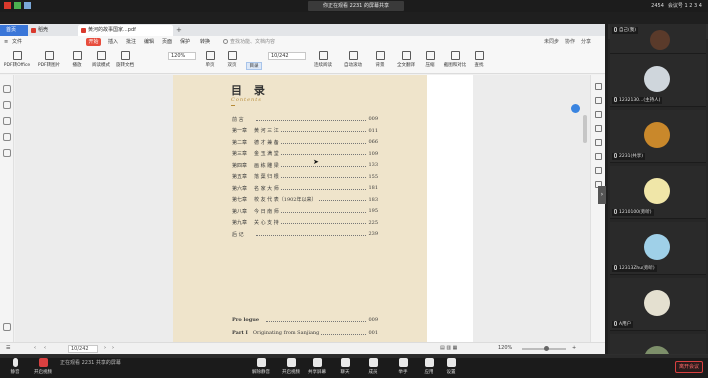  Describe the element at coordinates (598, 170) in the screenshot. I see `highlight-icon` at that location.